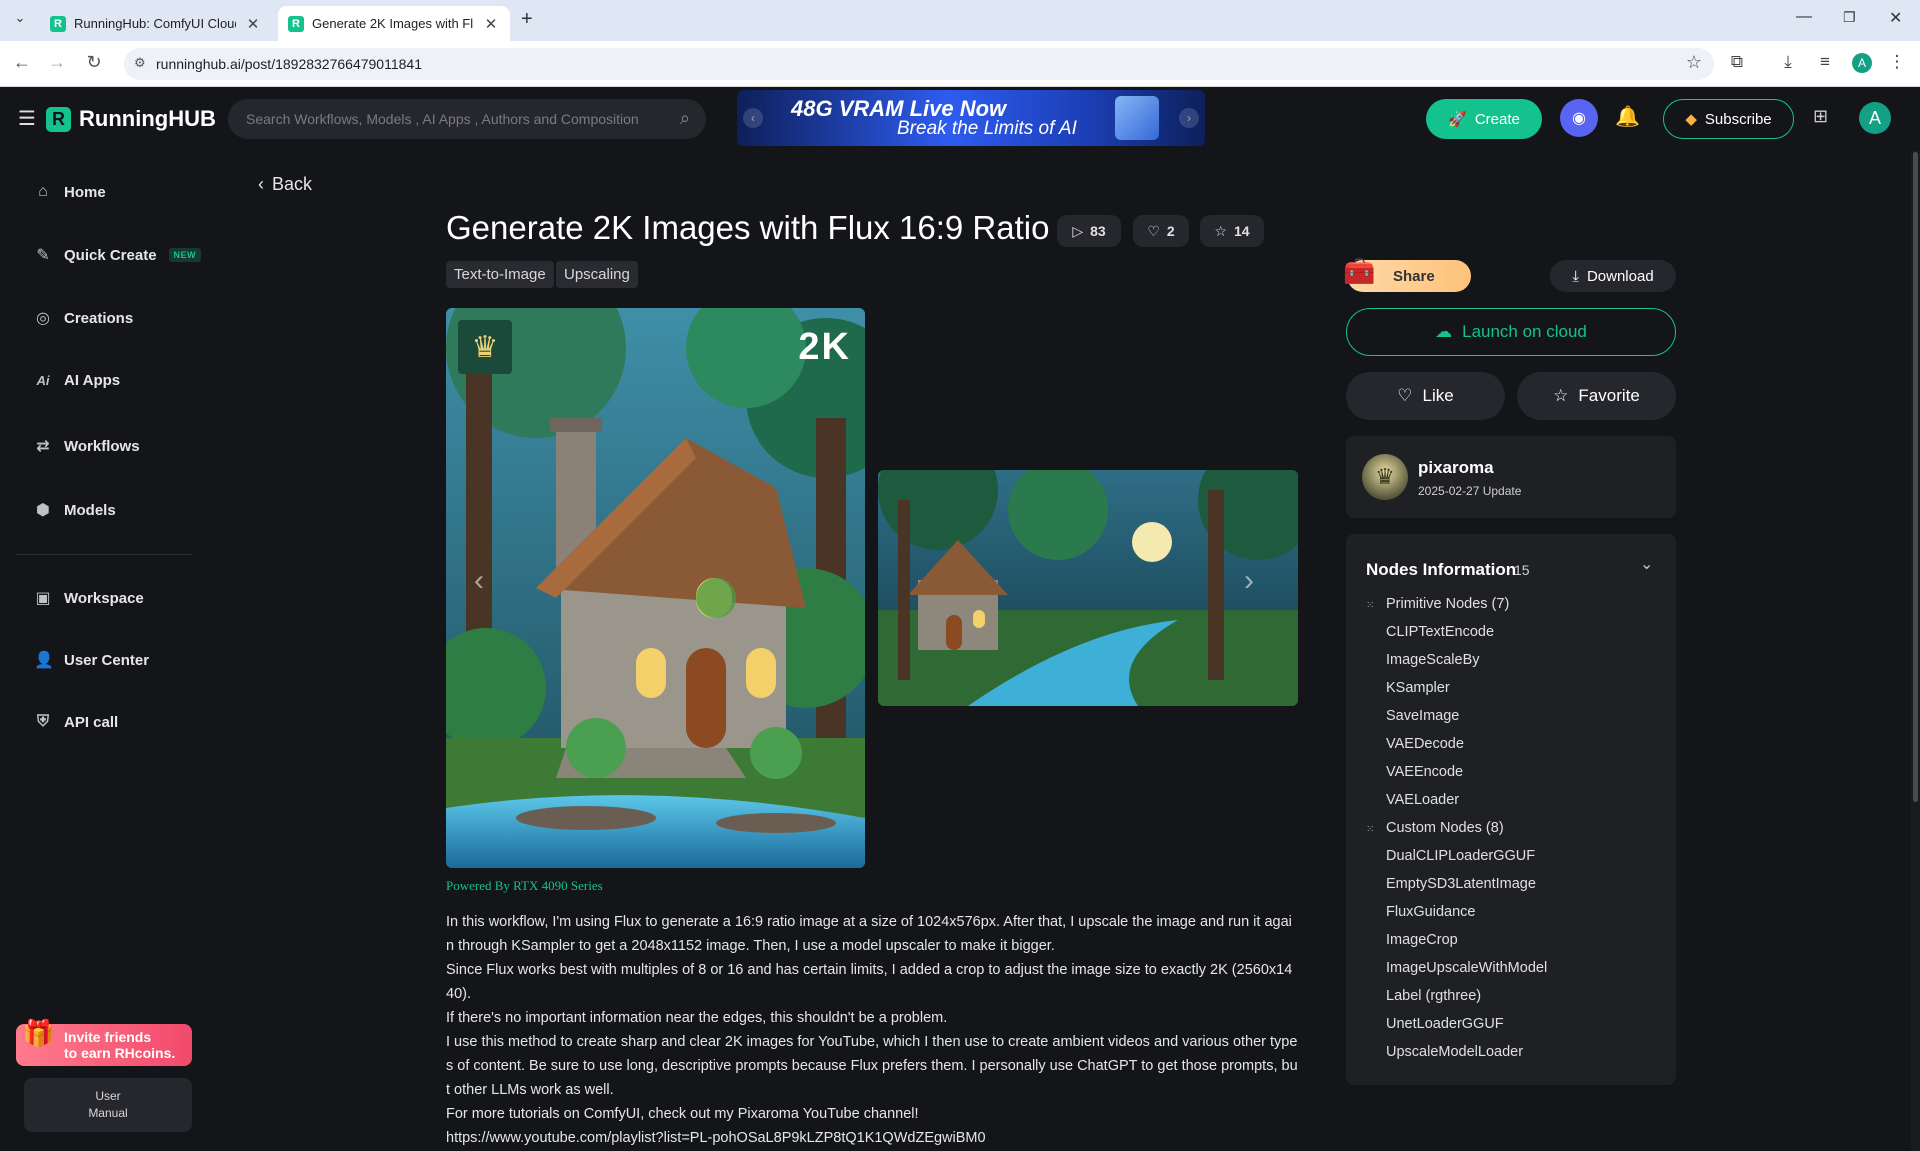 The image size is (1920, 1151). I want to click on close-window-icon: ✕, so click(1895, 18).